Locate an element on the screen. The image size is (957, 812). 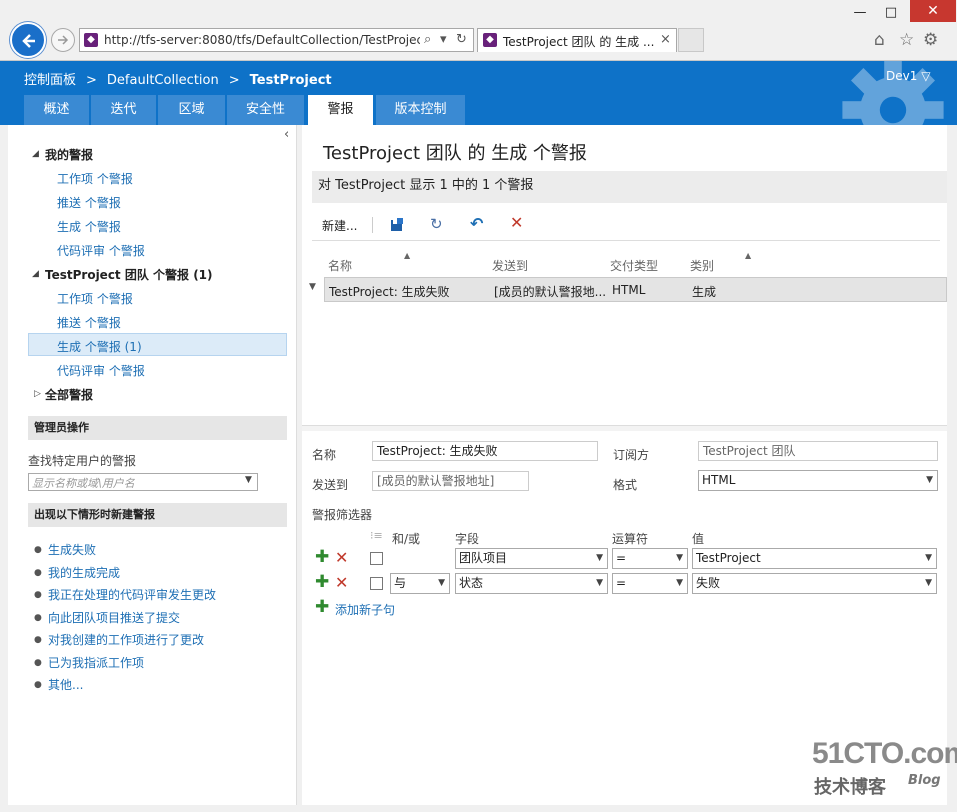
find-user-input: 显示名称或域\用户名 ▼ is located at coordinates (143, 482).